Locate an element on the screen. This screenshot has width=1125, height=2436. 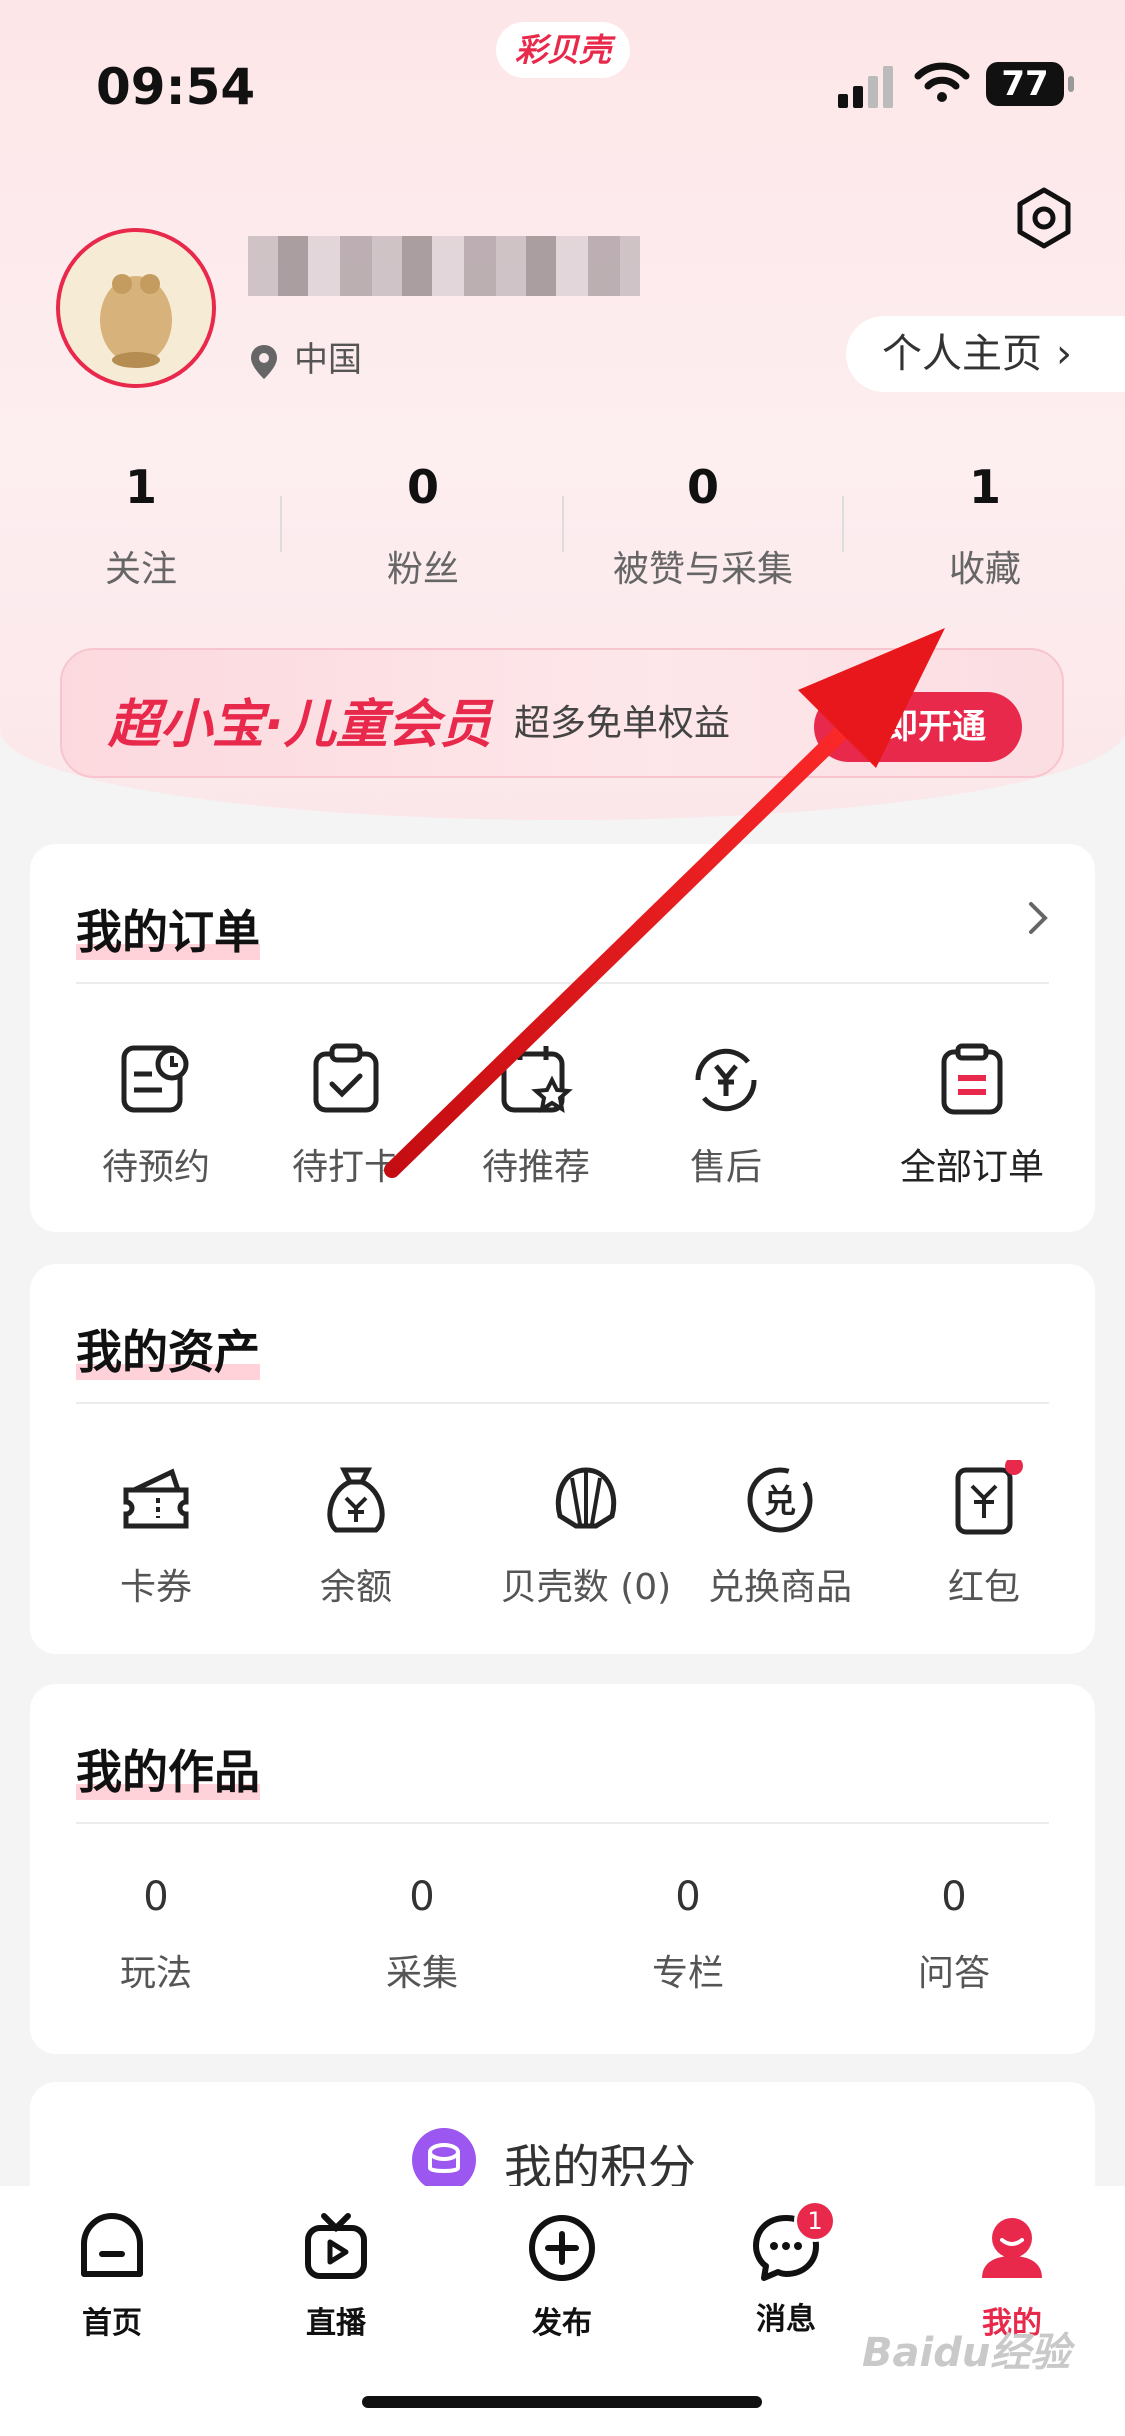
order-pending-recommend: 待推荐 is located at coordinates (536, 1115).